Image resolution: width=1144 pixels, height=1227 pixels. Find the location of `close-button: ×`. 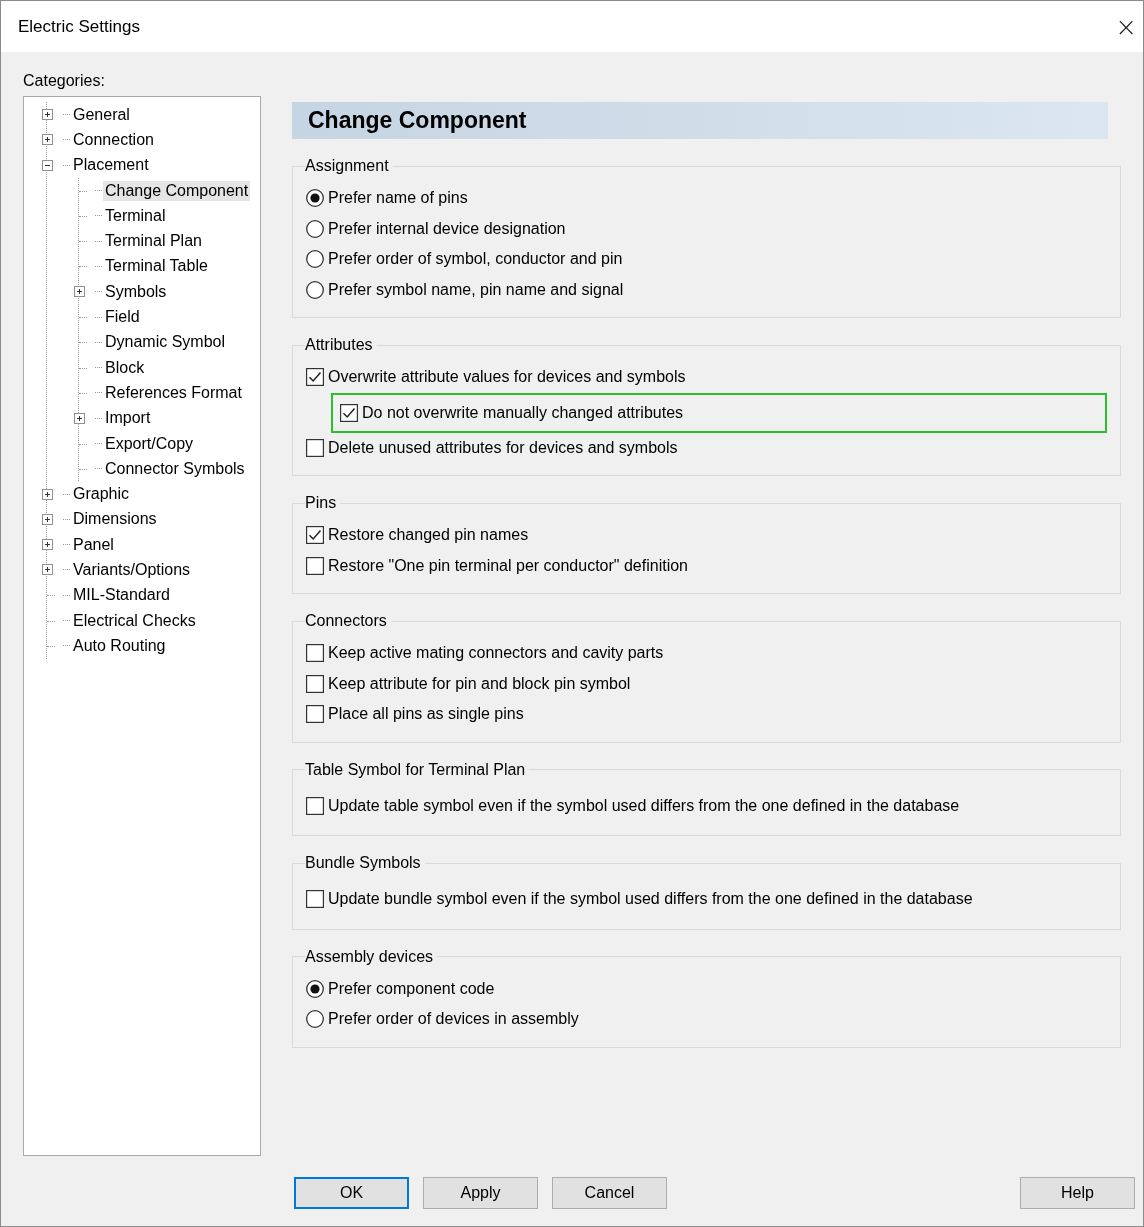

close-button: × is located at coordinates (1126, 26).